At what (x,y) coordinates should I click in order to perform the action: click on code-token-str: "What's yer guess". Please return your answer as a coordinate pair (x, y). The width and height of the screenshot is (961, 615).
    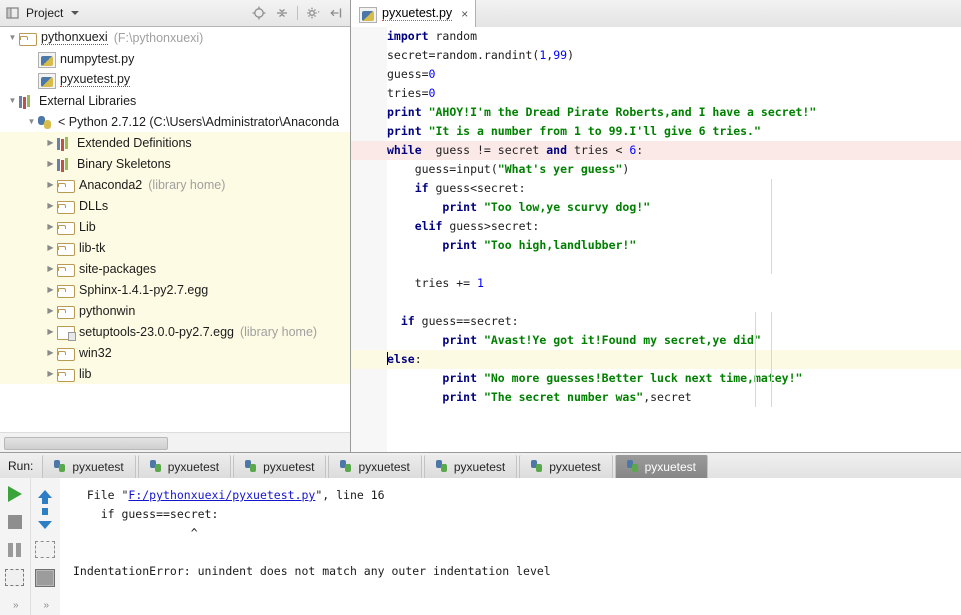
    Looking at the image, I should click on (560, 169).